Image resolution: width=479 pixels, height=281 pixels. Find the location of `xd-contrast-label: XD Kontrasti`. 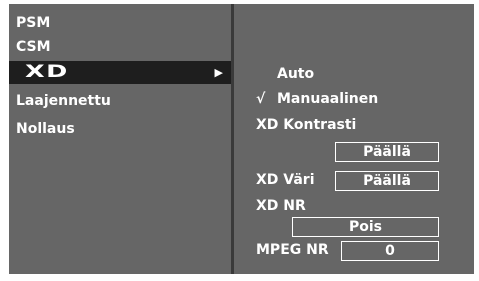

xd-contrast-label: XD Kontrasti is located at coordinates (306, 125).